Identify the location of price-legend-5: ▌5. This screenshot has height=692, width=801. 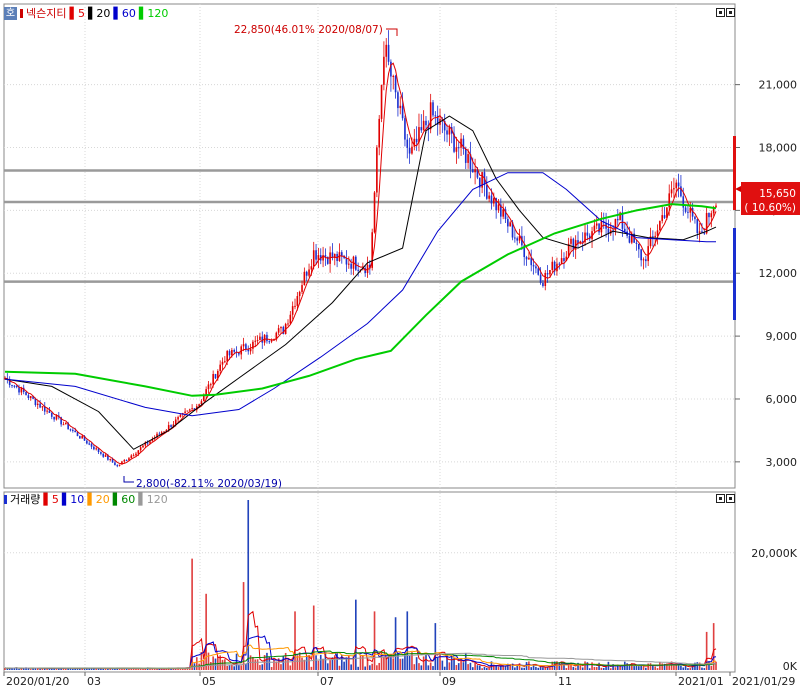
(76, 13).